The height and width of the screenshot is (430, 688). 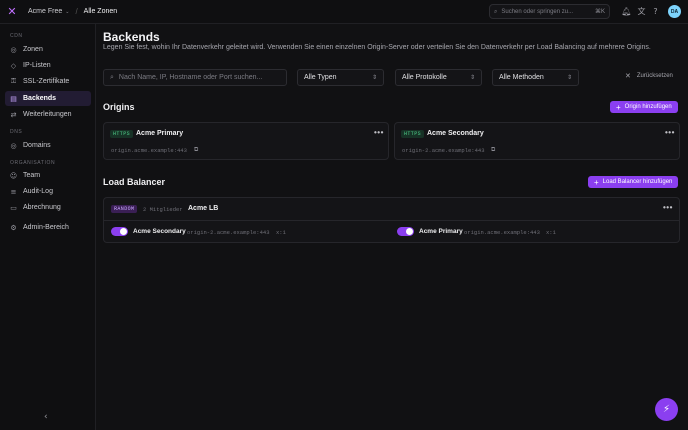 What do you see at coordinates (38, 191) in the screenshot?
I see `sidebar-item-label: Audit-Log` at bounding box center [38, 191].